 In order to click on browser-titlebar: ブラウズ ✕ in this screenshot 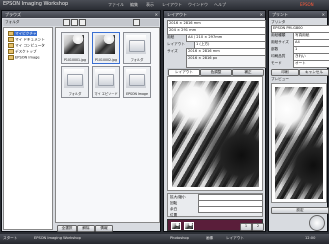, I will do `click(81, 14)`.